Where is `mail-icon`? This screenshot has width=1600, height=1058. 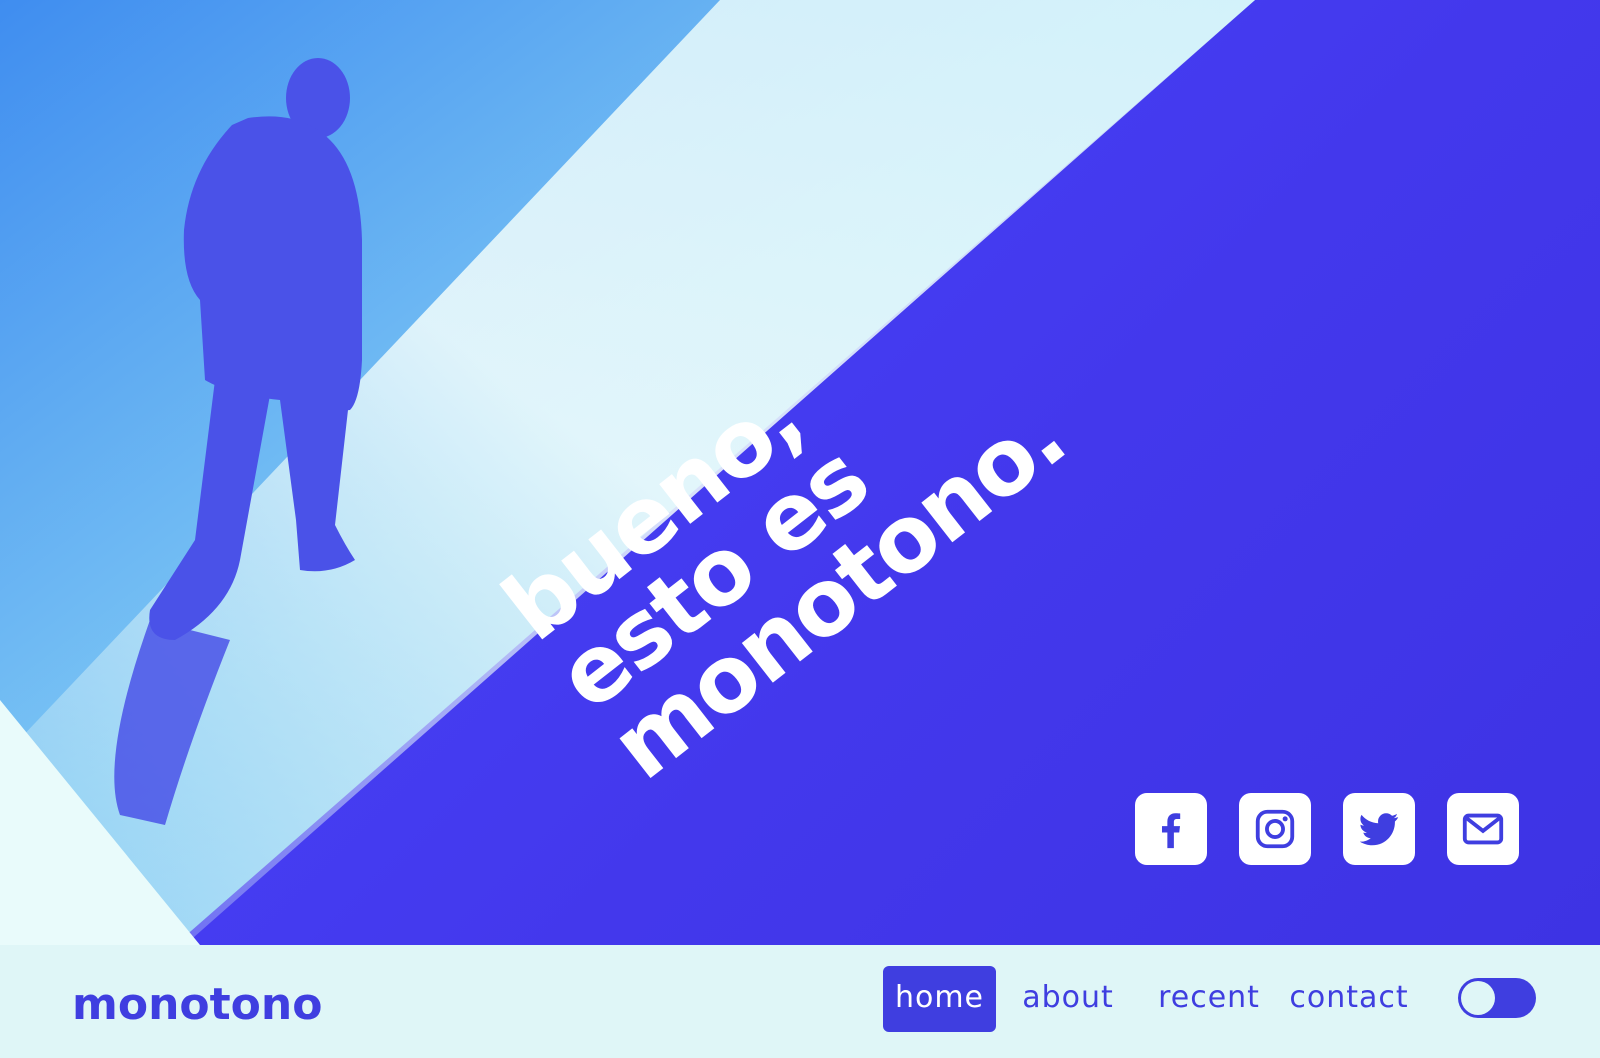
mail-icon is located at coordinates (1483, 829).